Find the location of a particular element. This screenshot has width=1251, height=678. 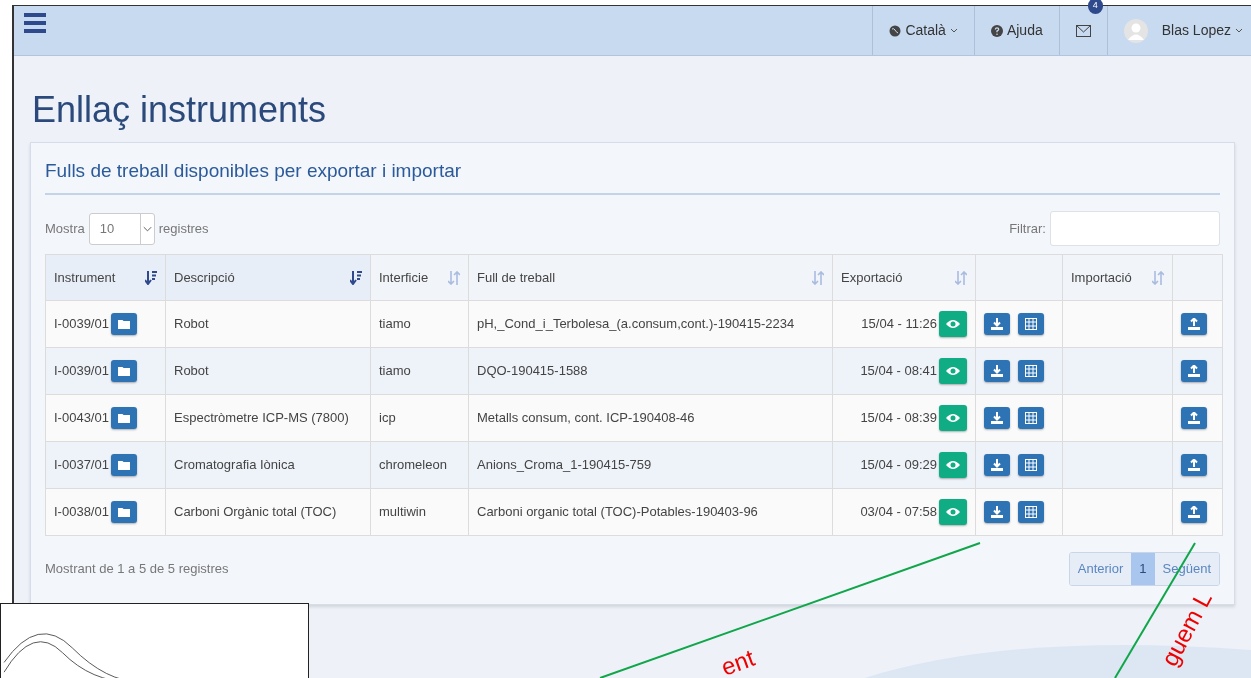

table-info: Mostrant de 1 a 5 de 5 registres is located at coordinates (137, 569).